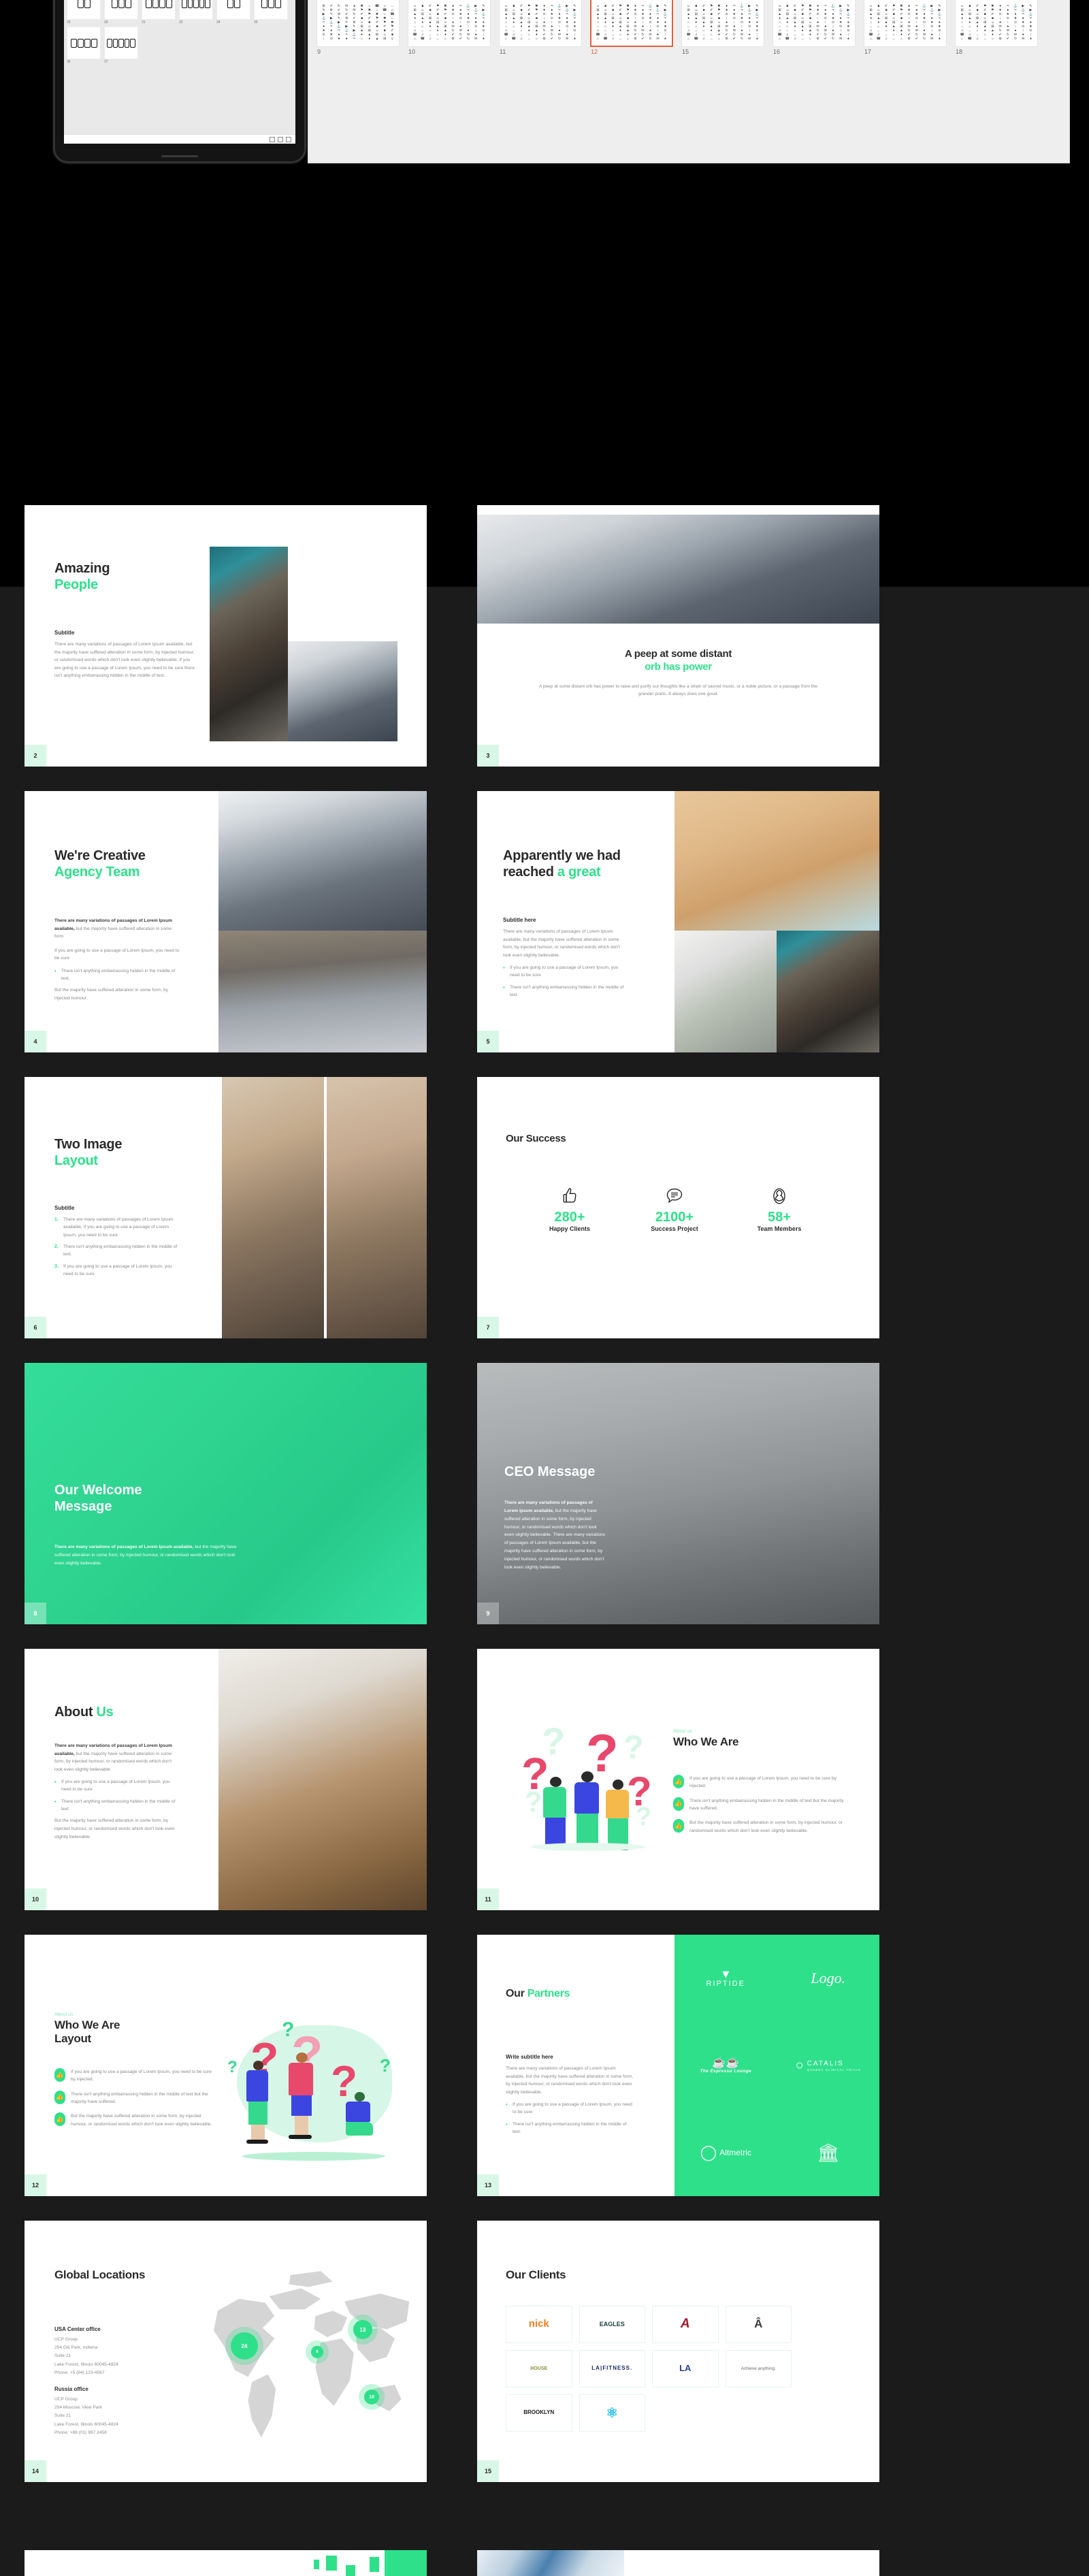  I want to click on slide-photo-meeting, so click(342, 691).